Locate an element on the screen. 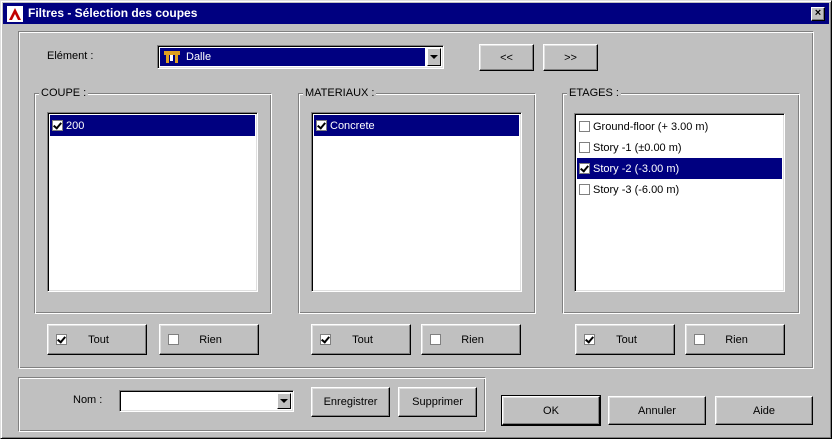 This screenshot has height=439, width=832. list-item: Ground-floor (+ 3.00 m) is located at coordinates (679, 126).